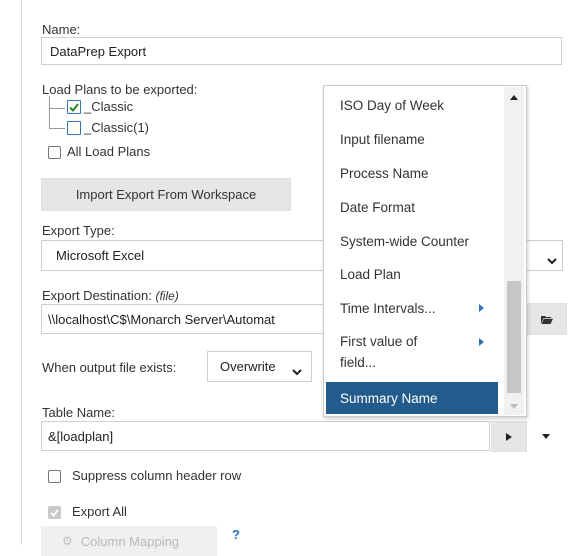 The height and width of the screenshot is (556, 580). I want to click on help-icon: ?, so click(236, 534).